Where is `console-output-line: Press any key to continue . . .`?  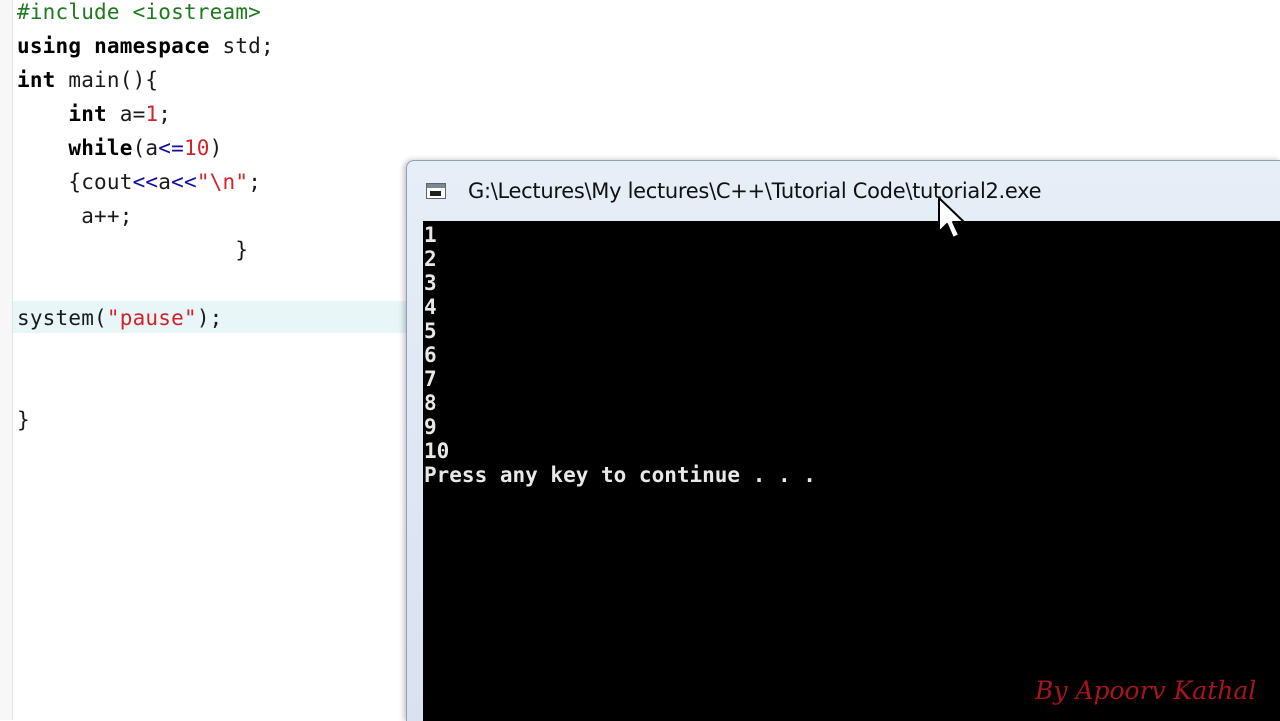 console-output-line: Press any key to continue . . . is located at coordinates (620, 475).